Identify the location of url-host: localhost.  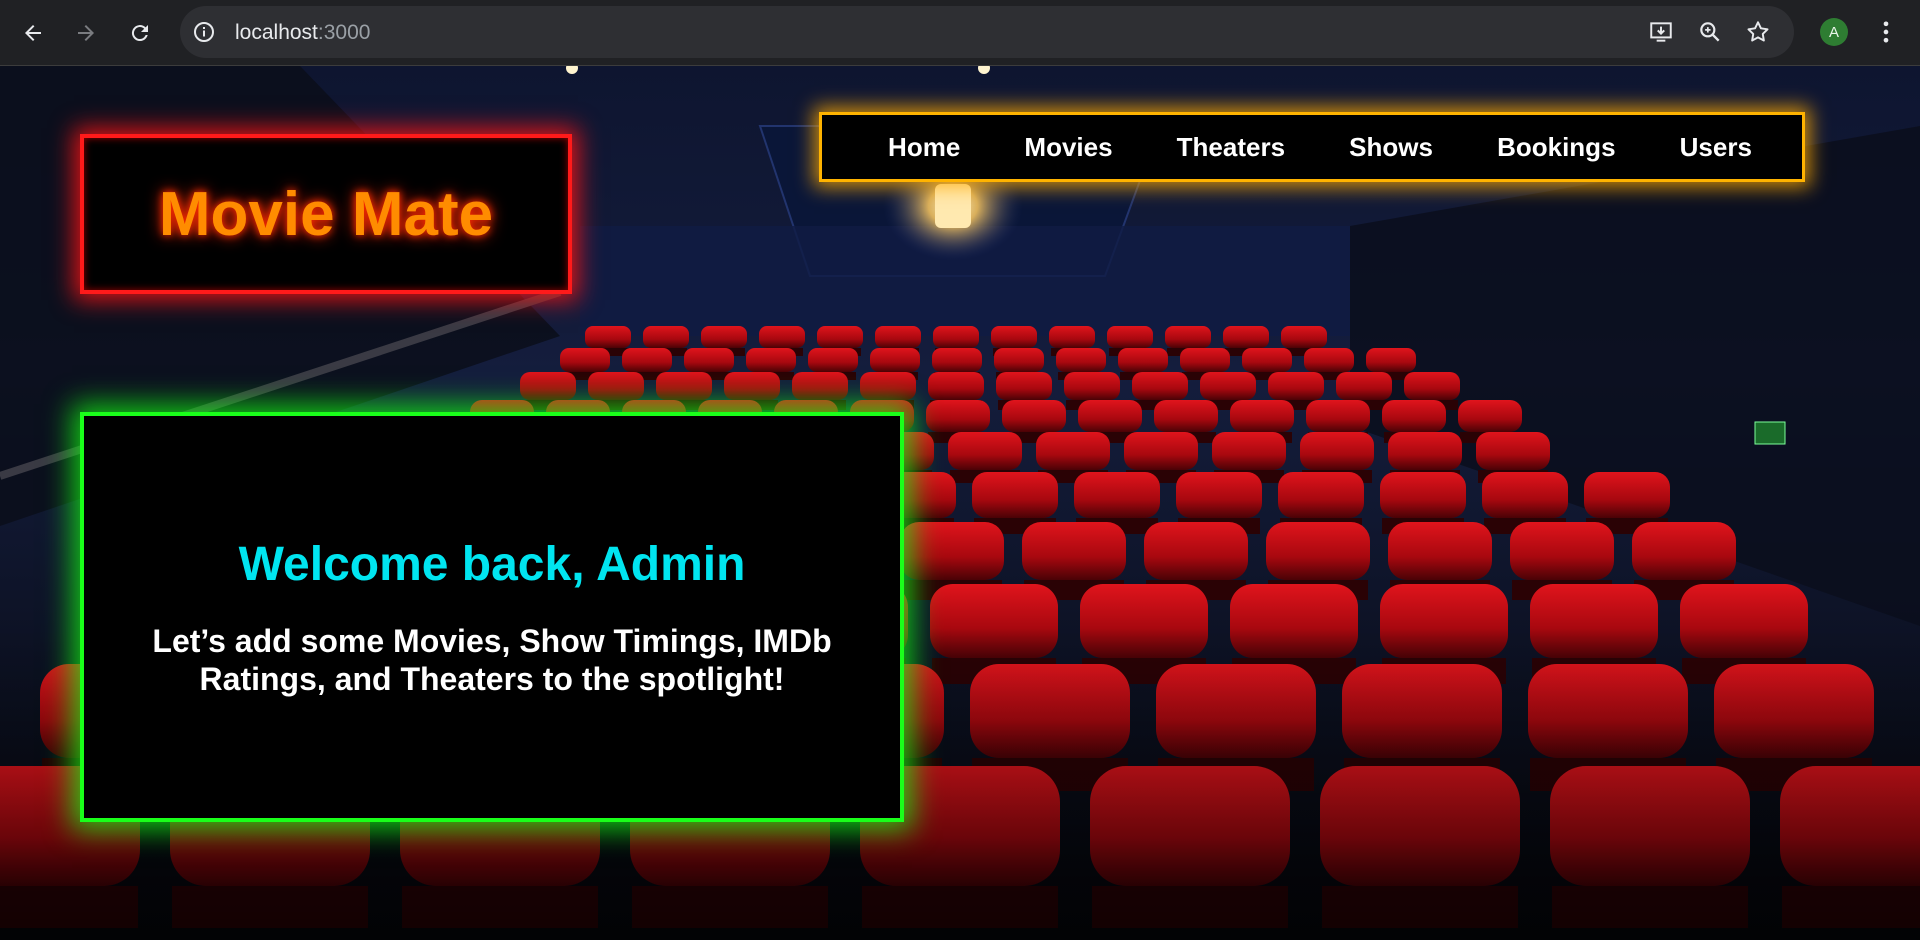
(276, 32).